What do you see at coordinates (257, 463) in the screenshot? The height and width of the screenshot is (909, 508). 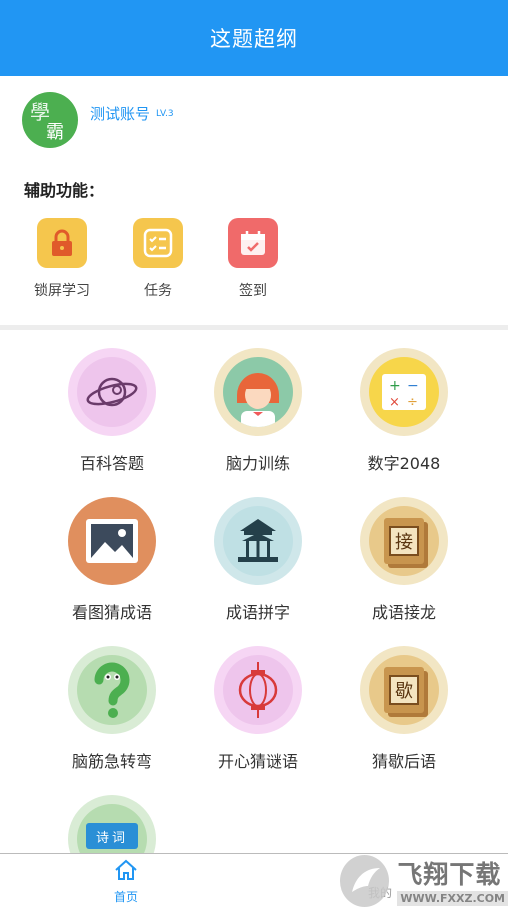 I see `game-label: 脑力训练` at bounding box center [257, 463].